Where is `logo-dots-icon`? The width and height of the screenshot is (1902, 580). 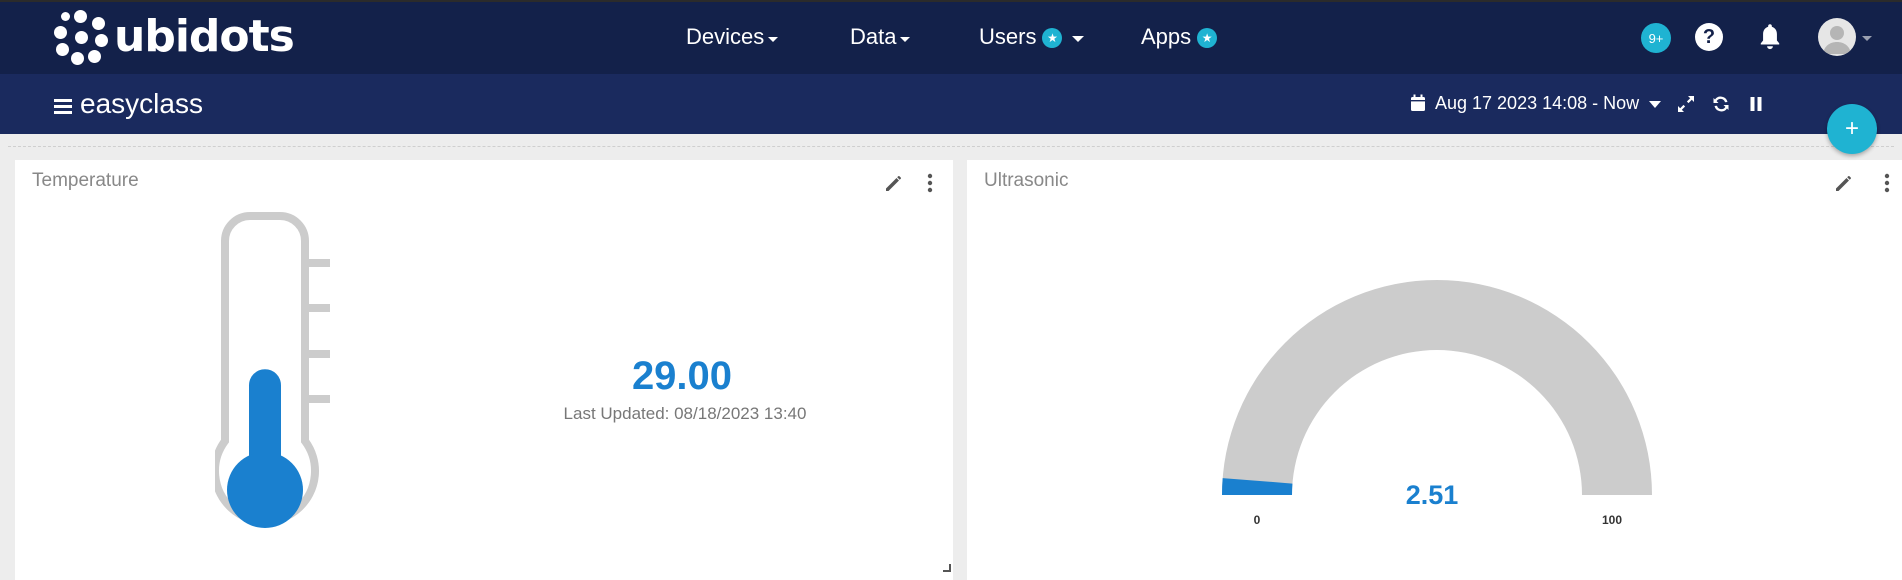
logo-dots-icon is located at coordinates (81, 37).